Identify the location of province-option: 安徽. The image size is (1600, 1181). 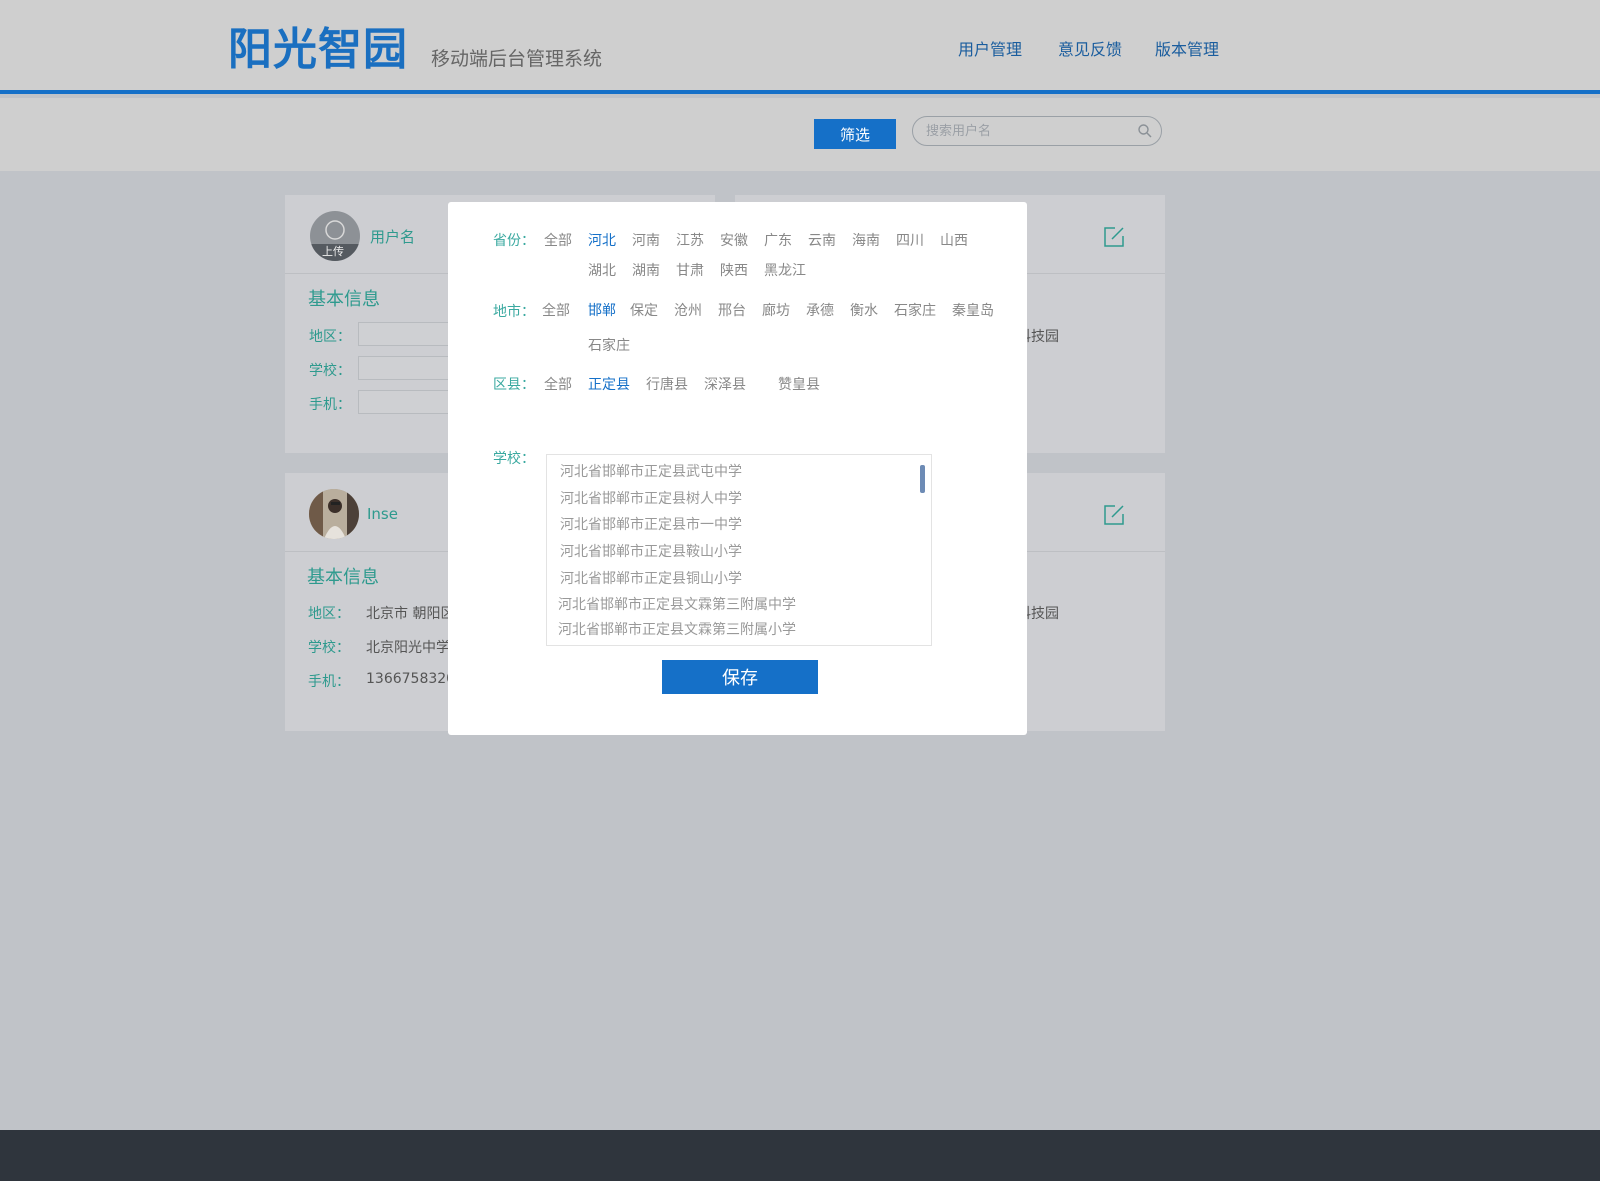
(734, 240).